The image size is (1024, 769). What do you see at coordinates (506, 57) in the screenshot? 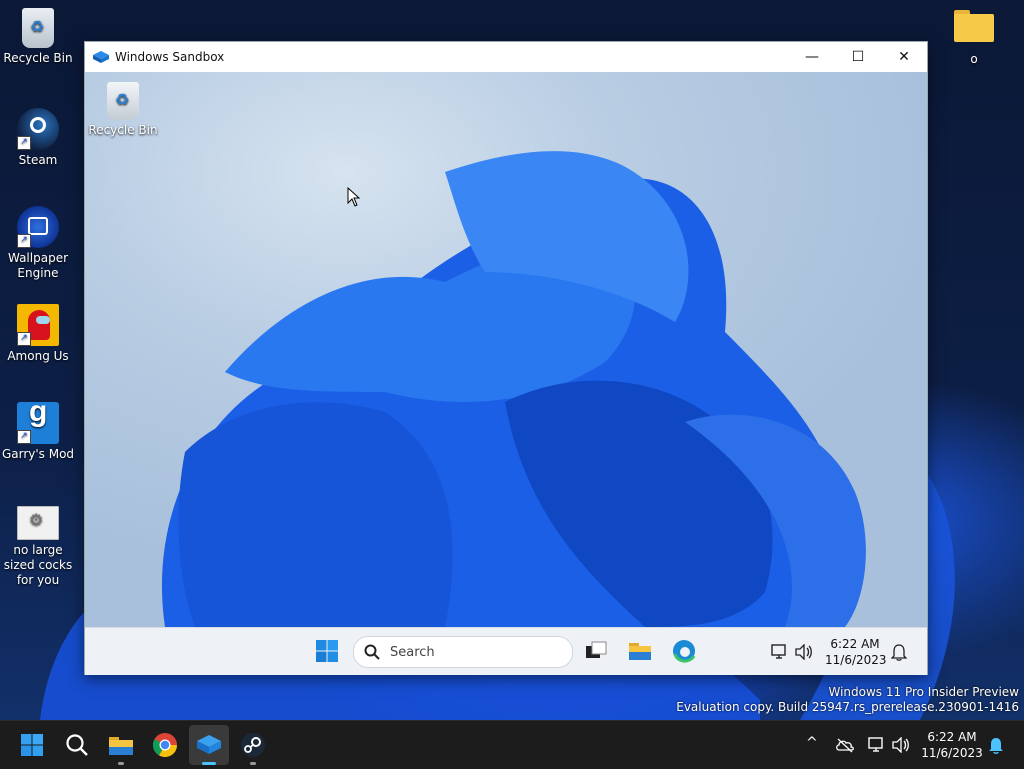
I see `sandbox-titlebar: Windows Sandbox — ☐ ✕` at bounding box center [506, 57].